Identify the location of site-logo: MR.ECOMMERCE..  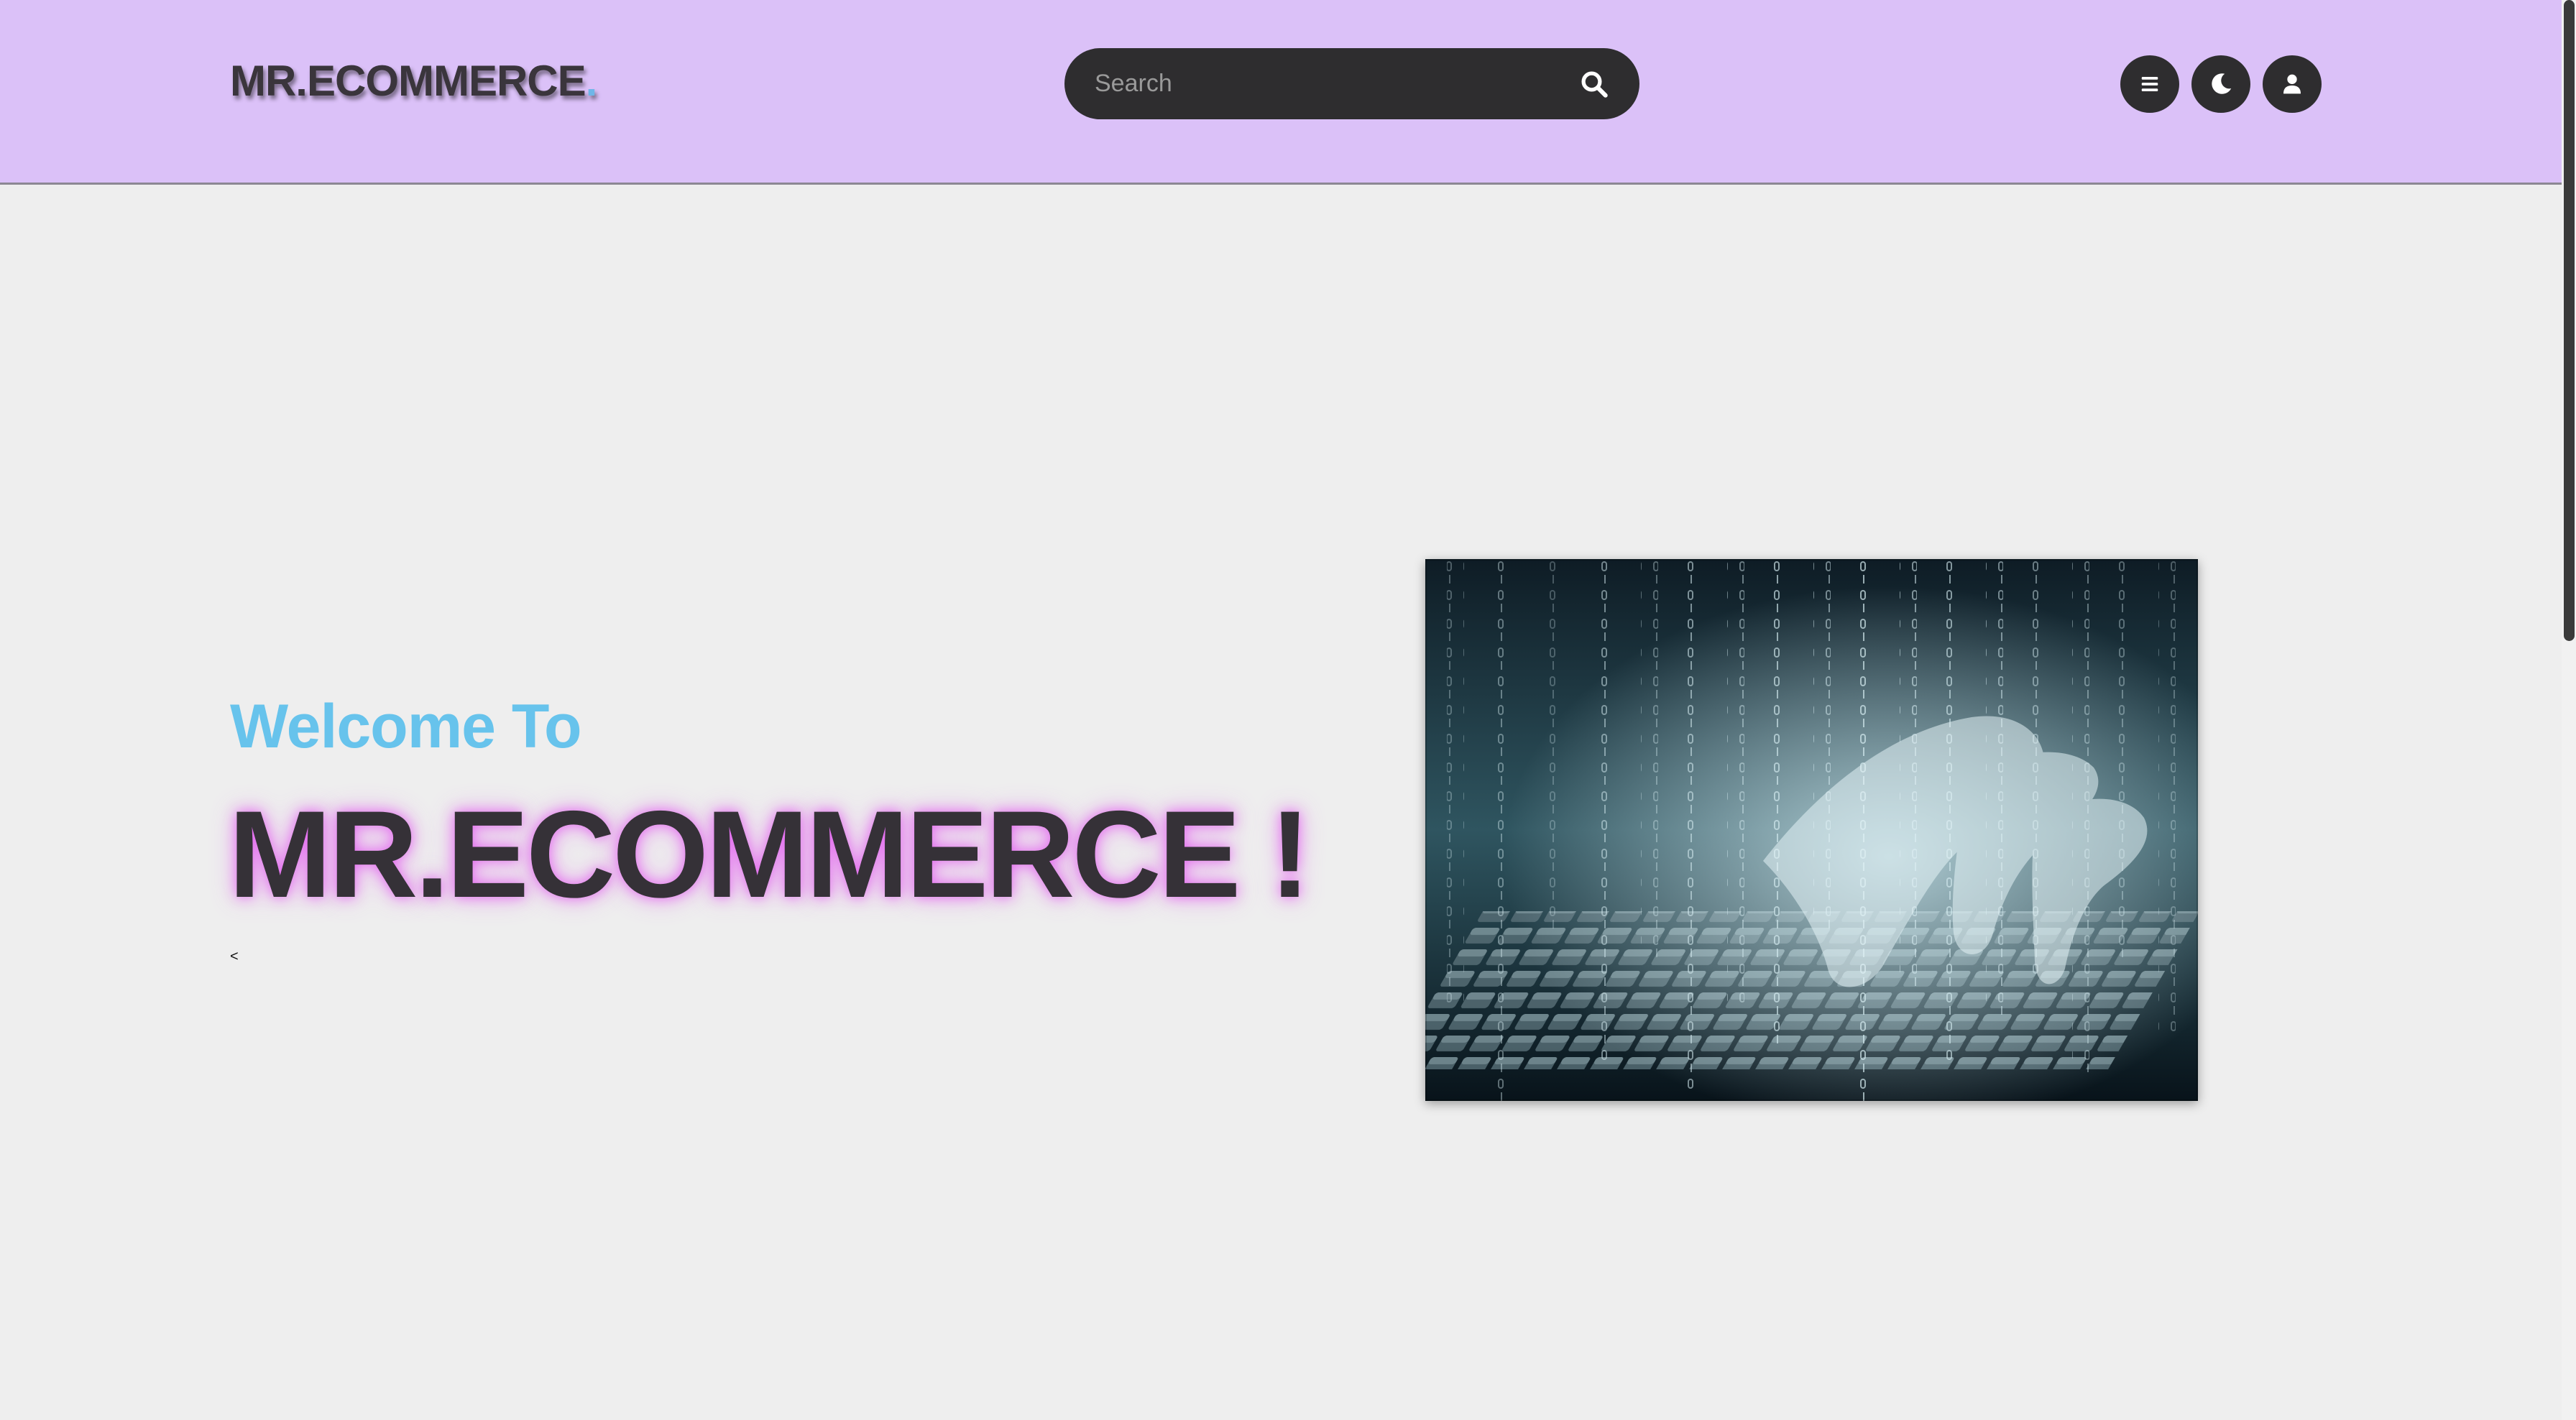
(413, 81).